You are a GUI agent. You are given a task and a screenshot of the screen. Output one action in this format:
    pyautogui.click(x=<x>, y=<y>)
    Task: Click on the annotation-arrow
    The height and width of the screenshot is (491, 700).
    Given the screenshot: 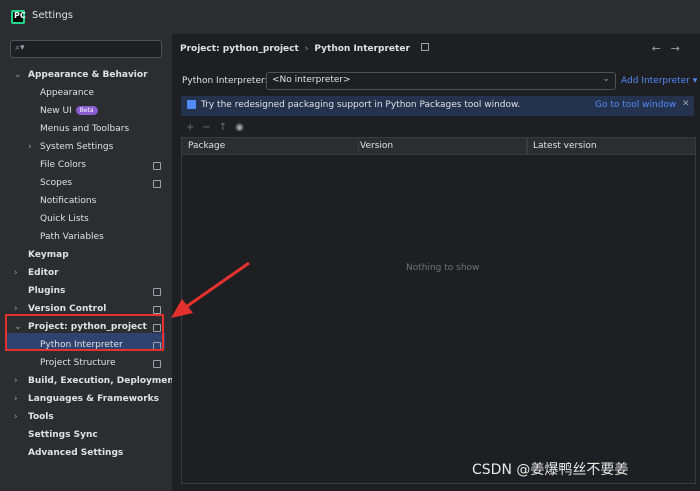 What is the action you would take?
    pyautogui.click(x=210, y=289)
    